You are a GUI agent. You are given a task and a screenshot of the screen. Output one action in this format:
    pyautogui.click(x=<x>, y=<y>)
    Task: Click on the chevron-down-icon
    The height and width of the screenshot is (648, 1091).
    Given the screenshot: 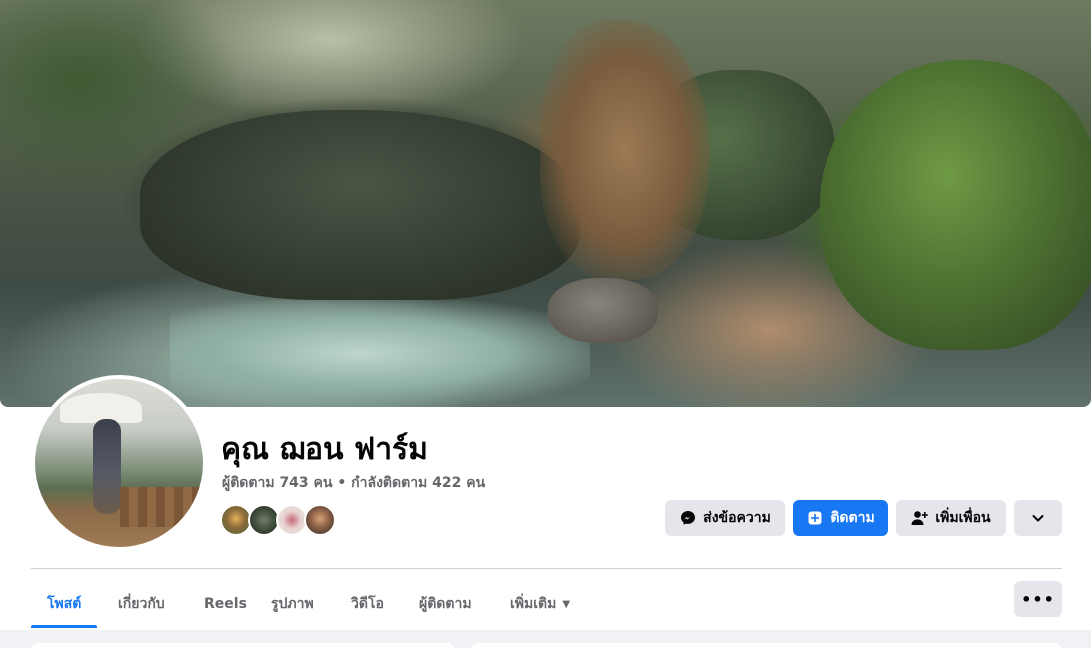 What is the action you would take?
    pyautogui.click(x=1038, y=518)
    